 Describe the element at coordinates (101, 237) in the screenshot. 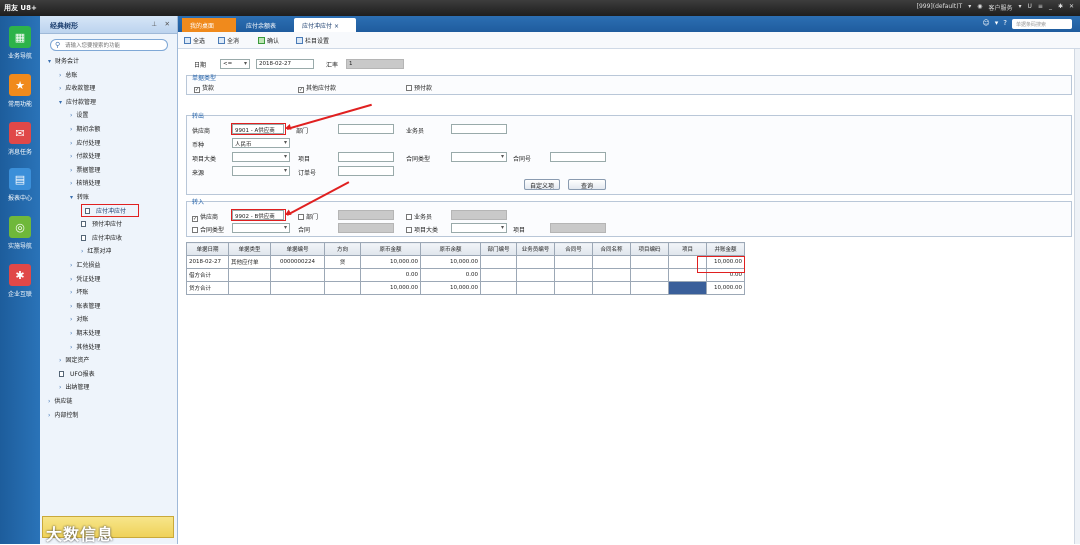

I see `nav-tree-item: 应付冲应收` at that location.